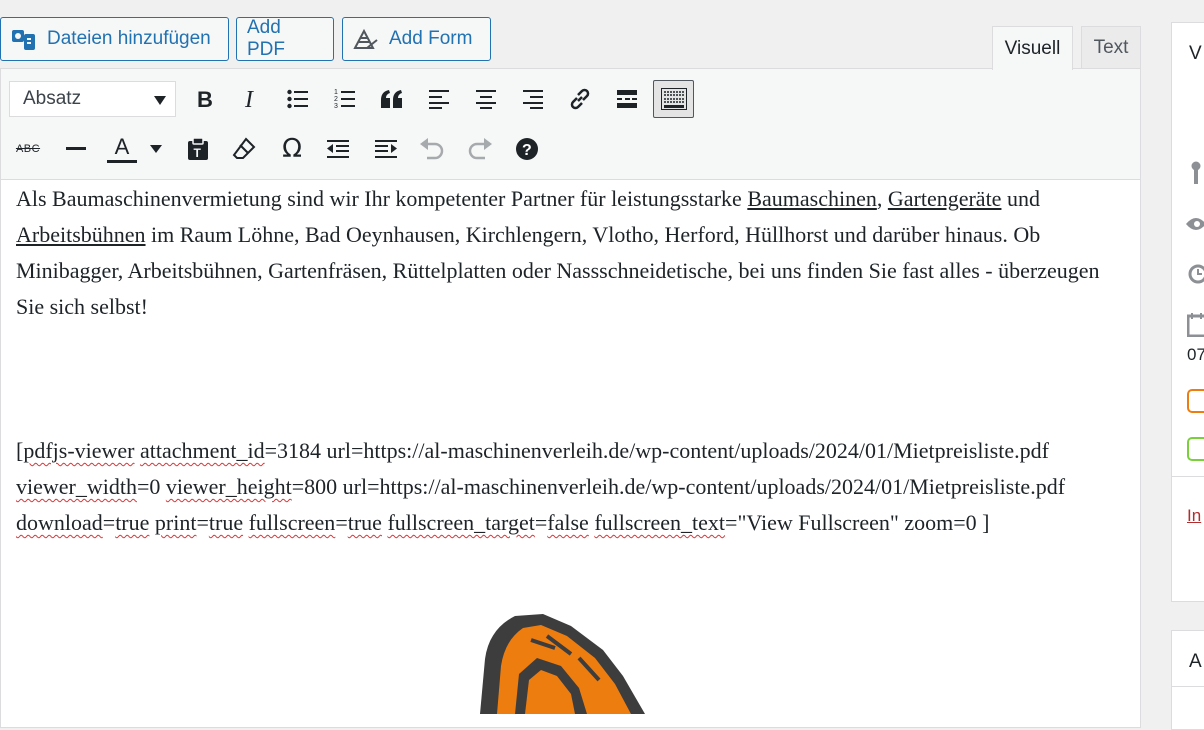 The width and height of the screenshot is (1204, 730). What do you see at coordinates (1196, 172) in the screenshot?
I see `key-icon` at bounding box center [1196, 172].